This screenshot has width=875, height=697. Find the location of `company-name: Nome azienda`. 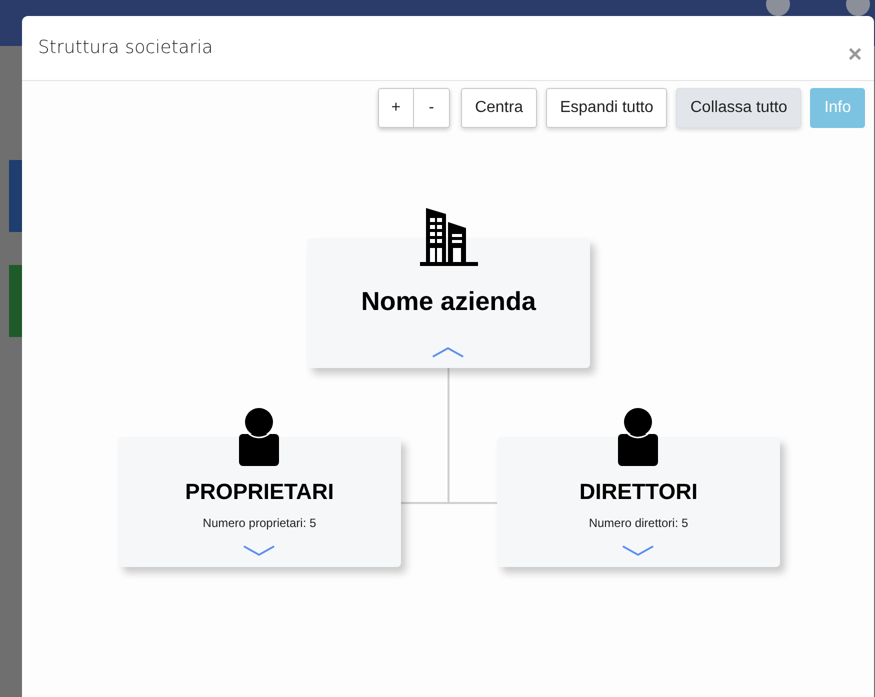

company-name: Nome azienda is located at coordinates (448, 301).